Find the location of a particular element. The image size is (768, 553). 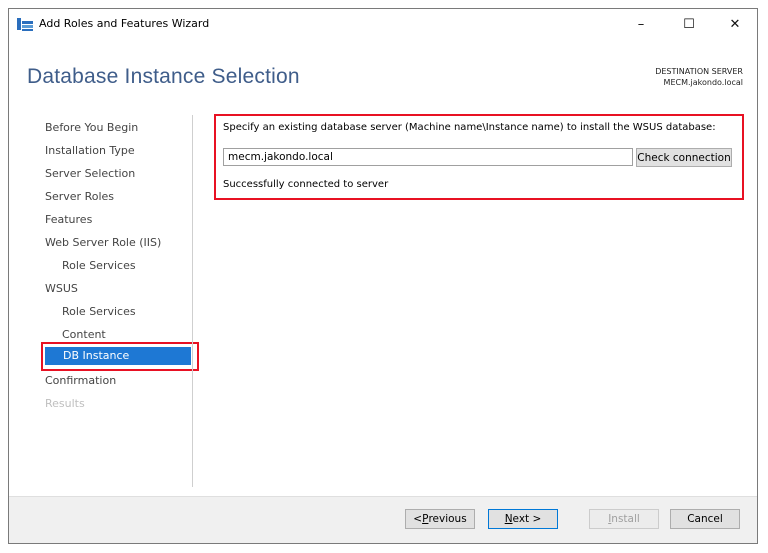

maximize-button: ☐ is located at coordinates (689, 24).